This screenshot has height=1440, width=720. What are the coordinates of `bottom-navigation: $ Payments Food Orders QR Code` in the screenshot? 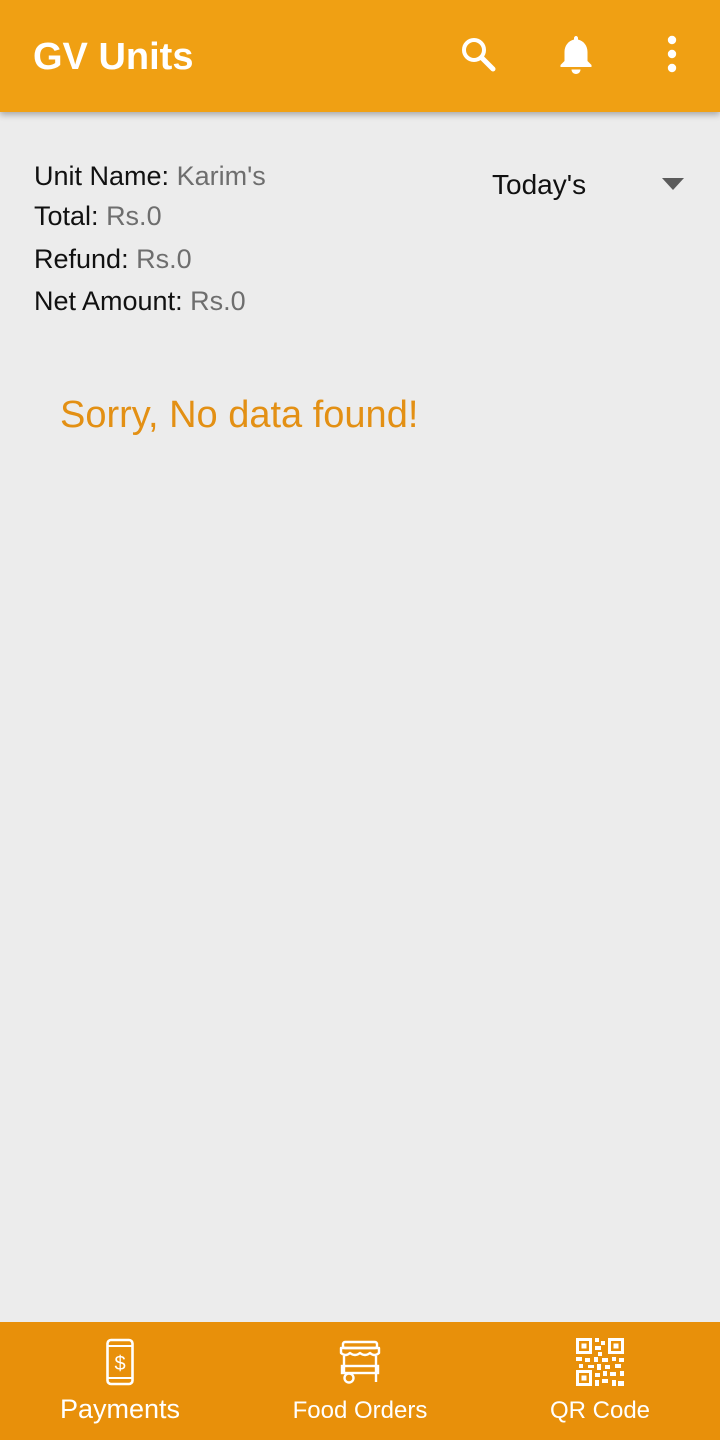 It's located at (360, 1381).